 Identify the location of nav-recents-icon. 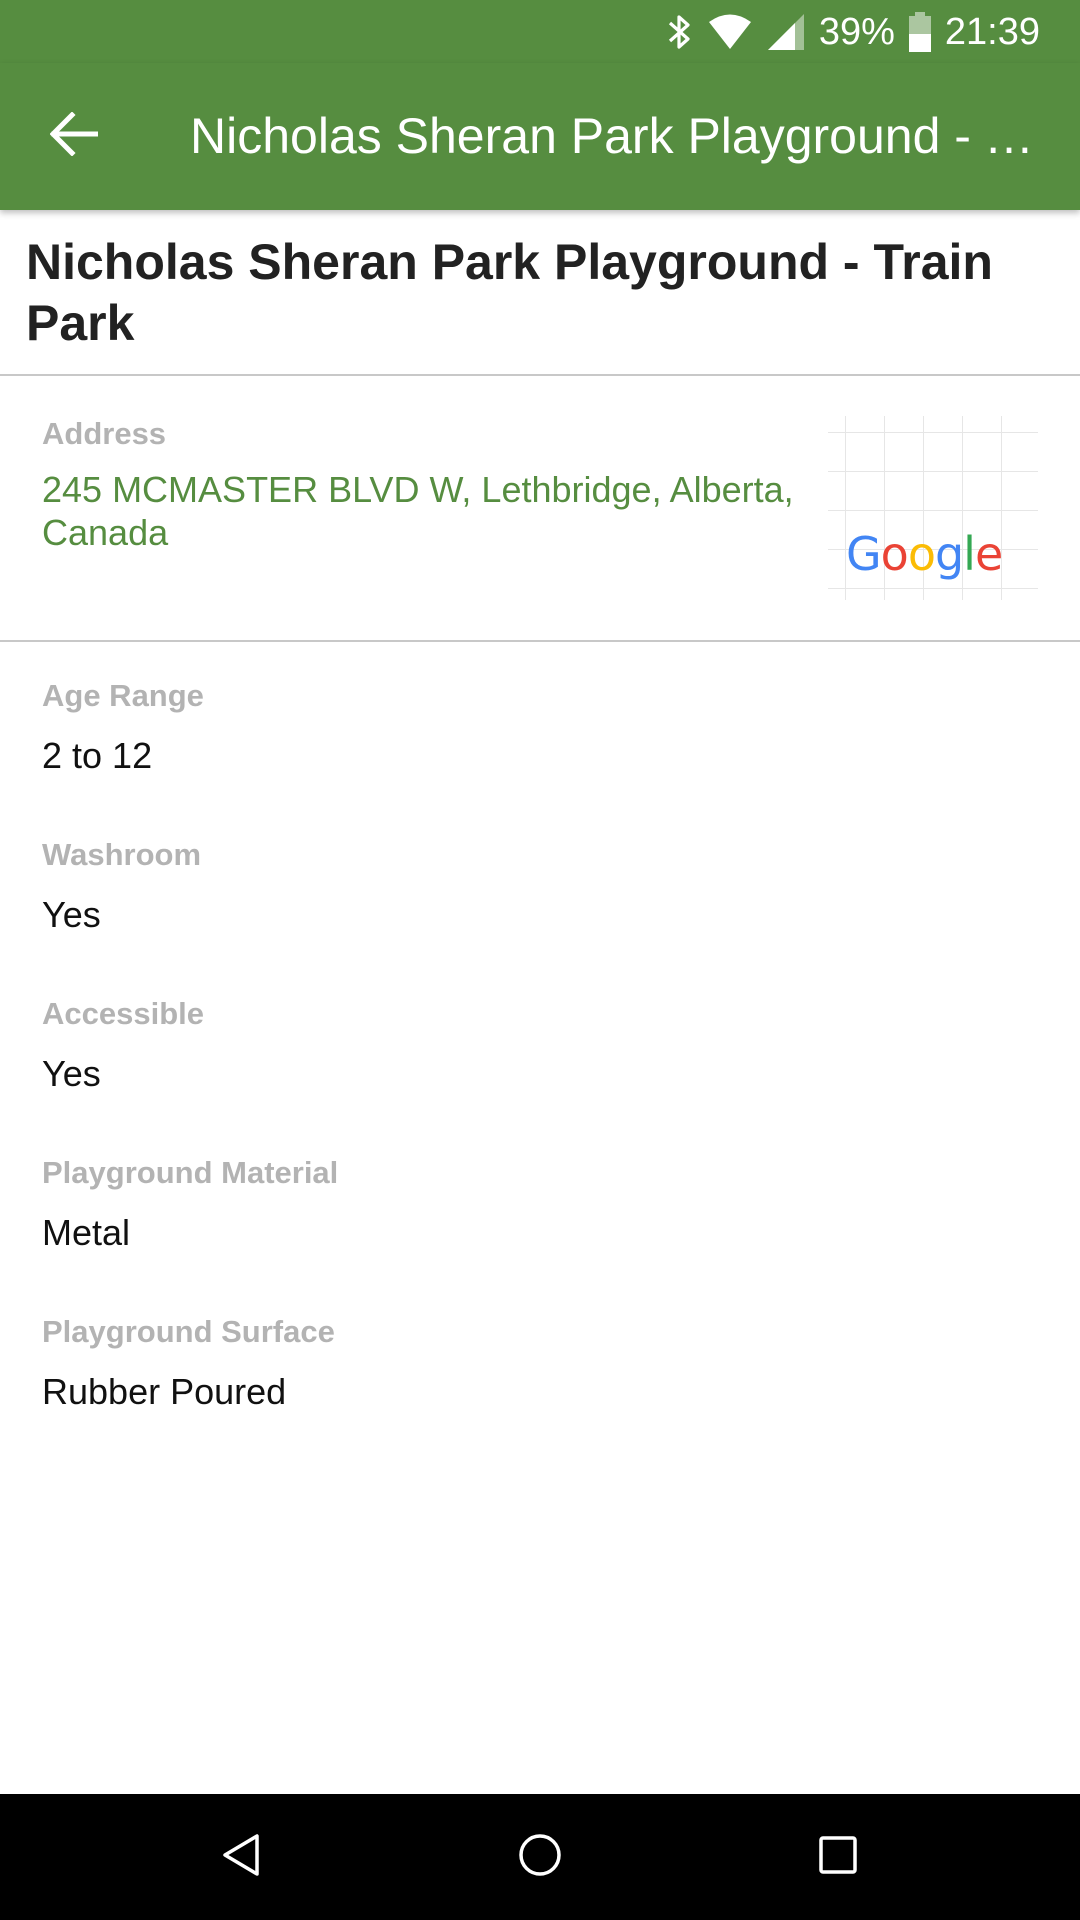
(838, 1857).